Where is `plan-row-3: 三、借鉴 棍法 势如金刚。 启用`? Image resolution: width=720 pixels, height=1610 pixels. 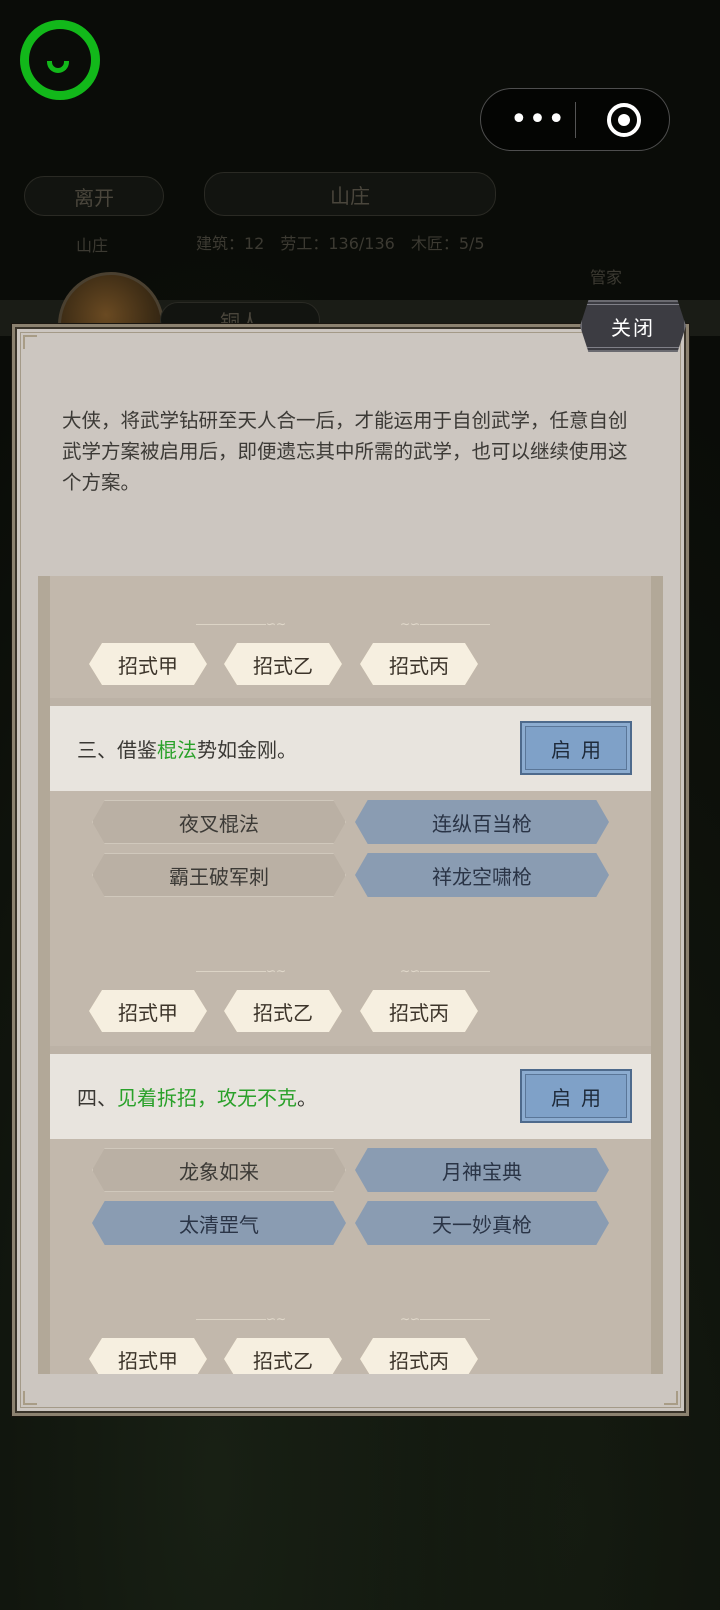
plan-row-3: 三、借鉴 棍法 势如金刚。 启用 is located at coordinates (350, 748).